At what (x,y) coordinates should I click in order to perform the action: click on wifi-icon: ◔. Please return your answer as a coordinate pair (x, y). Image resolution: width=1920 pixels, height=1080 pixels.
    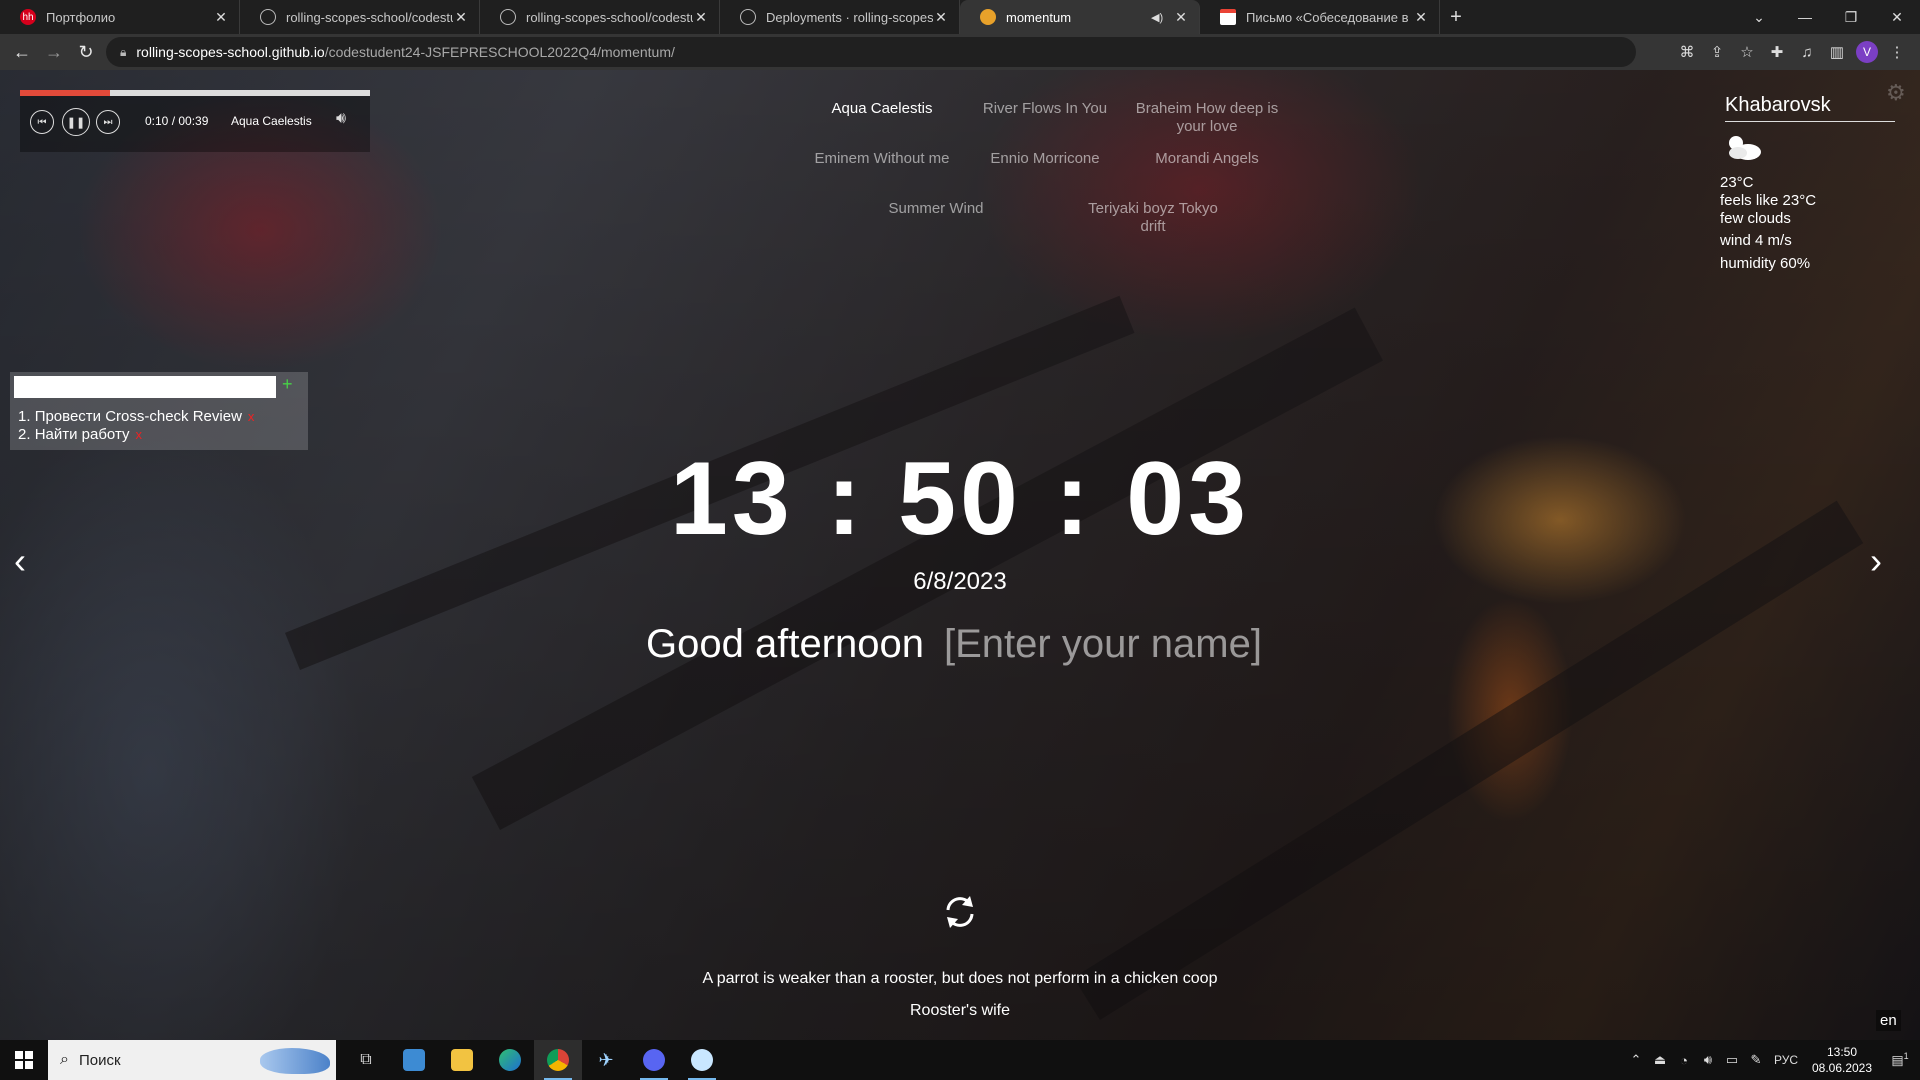
    Looking at the image, I should click on (1684, 1060).